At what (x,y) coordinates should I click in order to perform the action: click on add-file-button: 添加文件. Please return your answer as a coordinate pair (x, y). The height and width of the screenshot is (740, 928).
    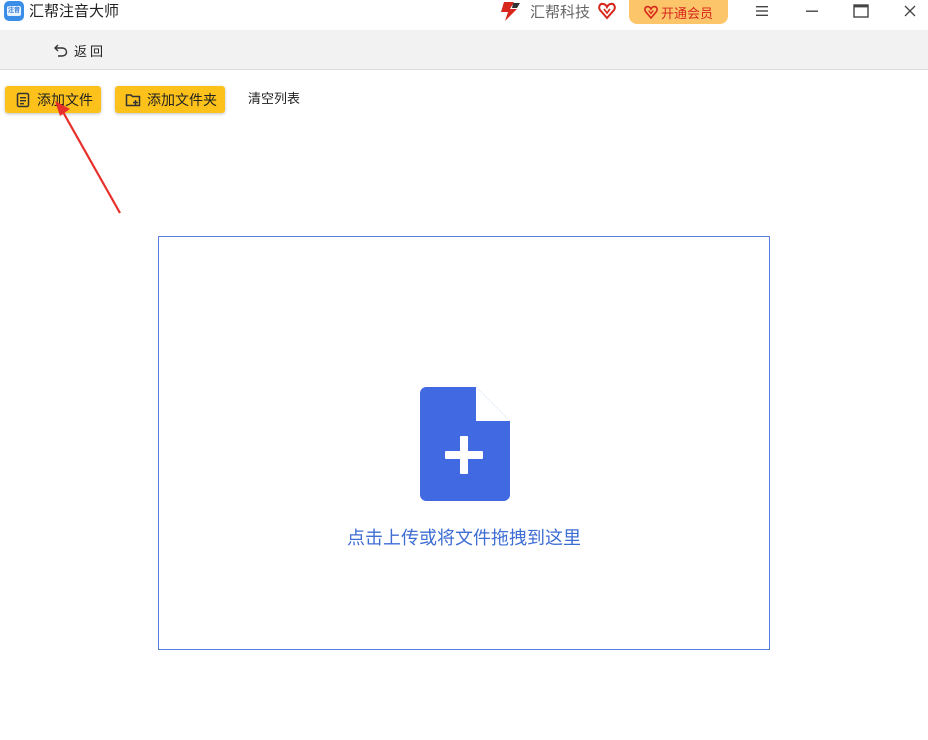
    Looking at the image, I should click on (53, 99).